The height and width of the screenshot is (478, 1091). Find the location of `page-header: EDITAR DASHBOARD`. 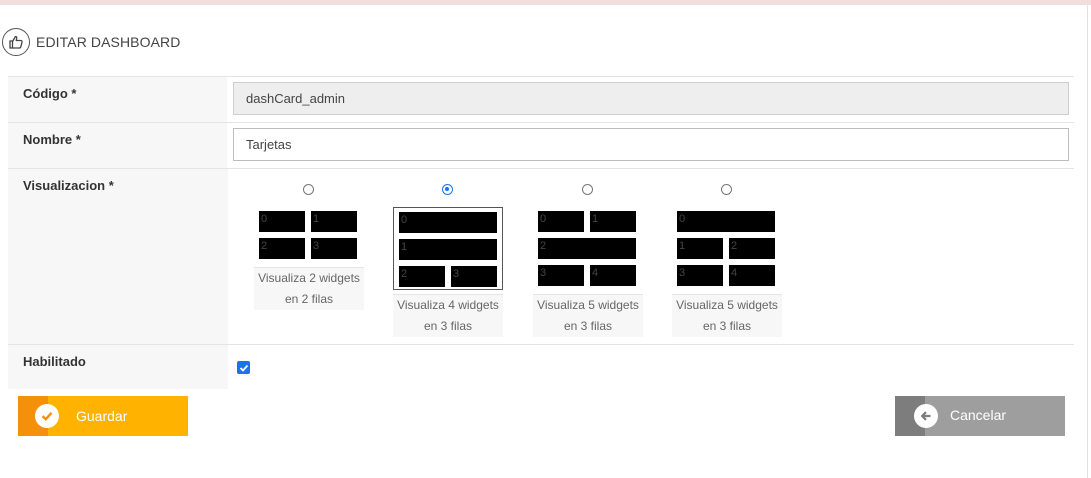

page-header: EDITAR DASHBOARD is located at coordinates (91, 42).